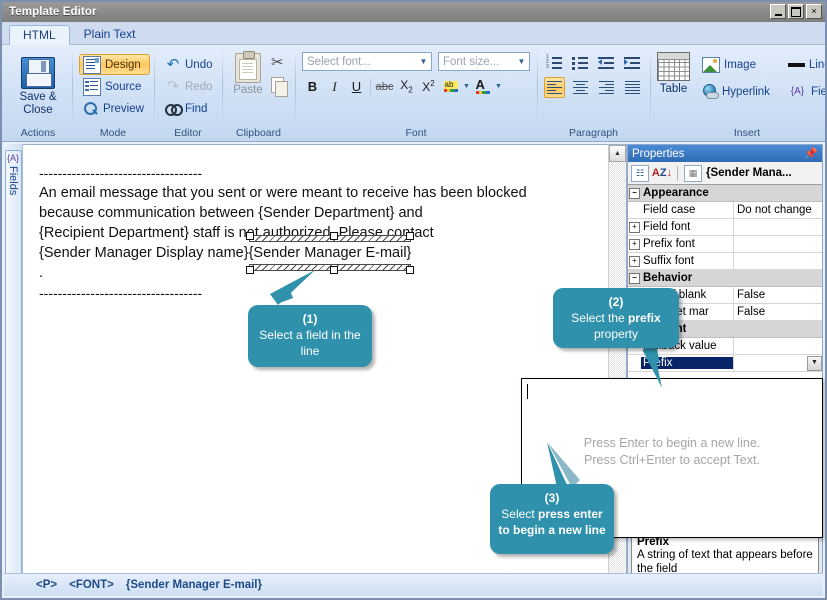  What do you see at coordinates (593, 133) in the screenshot?
I see `group-label-paragraph: Paragraph` at bounding box center [593, 133].